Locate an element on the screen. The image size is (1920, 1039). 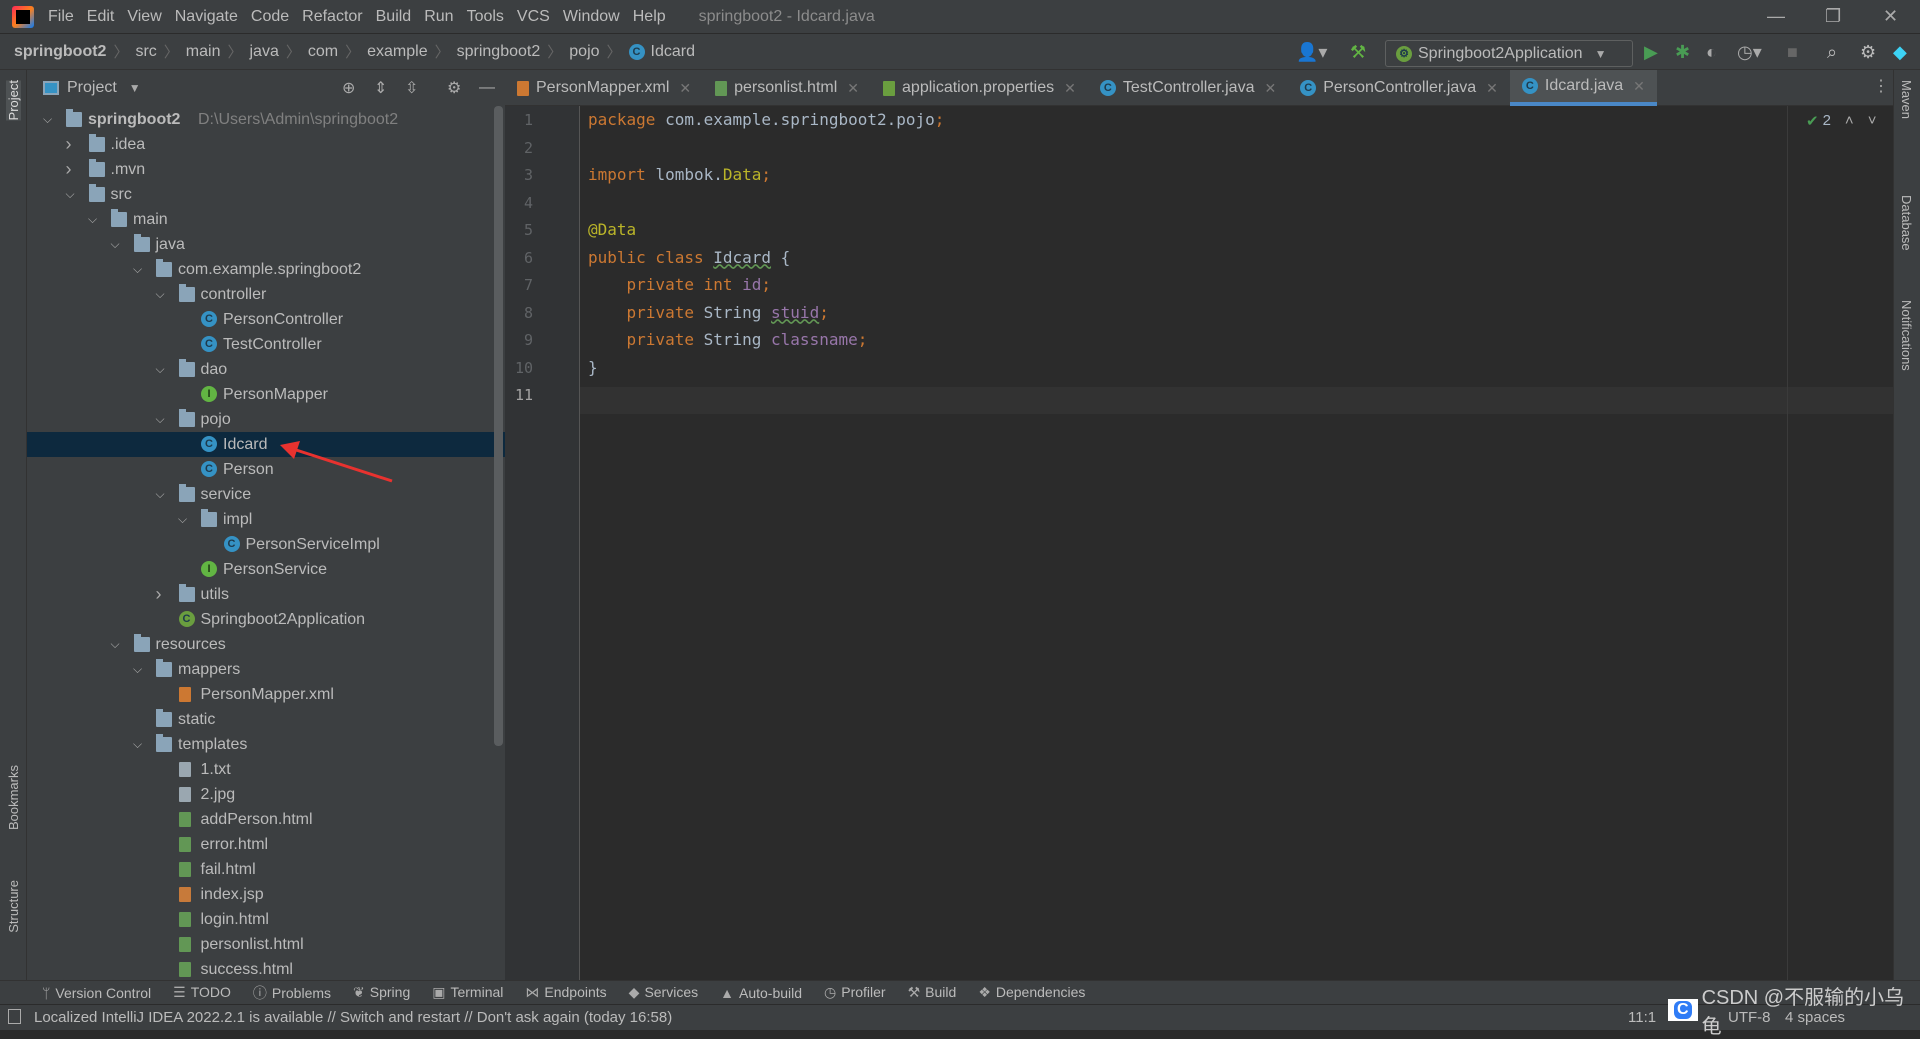
breadcrumb-item: com is located at coordinates (323, 52).